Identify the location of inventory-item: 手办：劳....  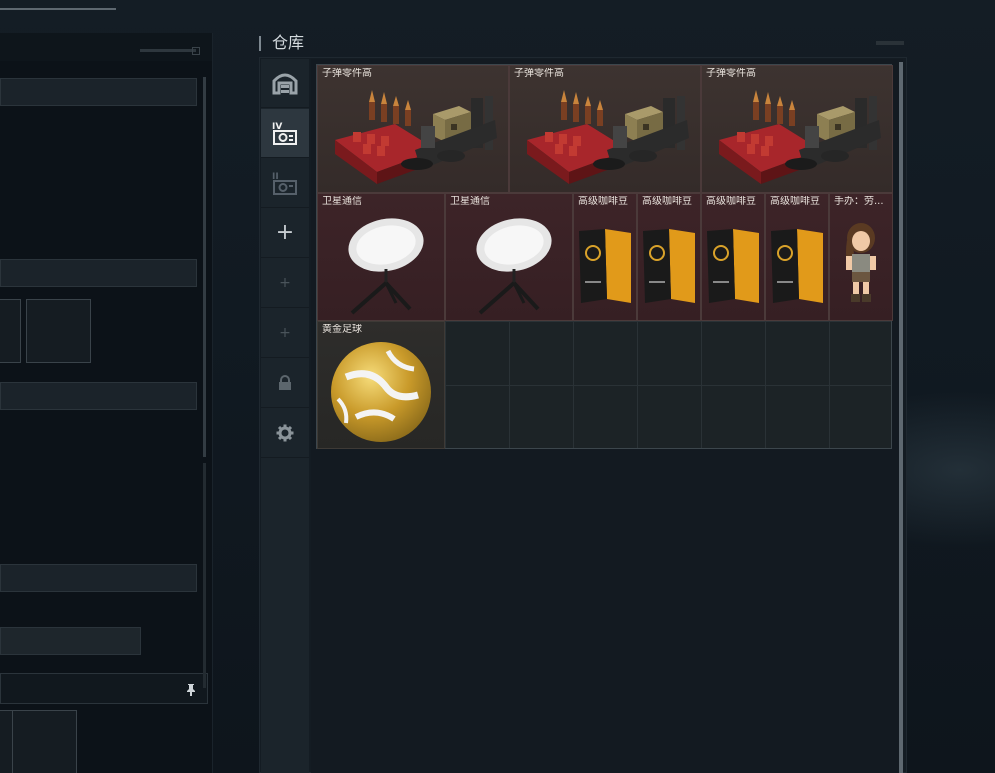
(861, 257).